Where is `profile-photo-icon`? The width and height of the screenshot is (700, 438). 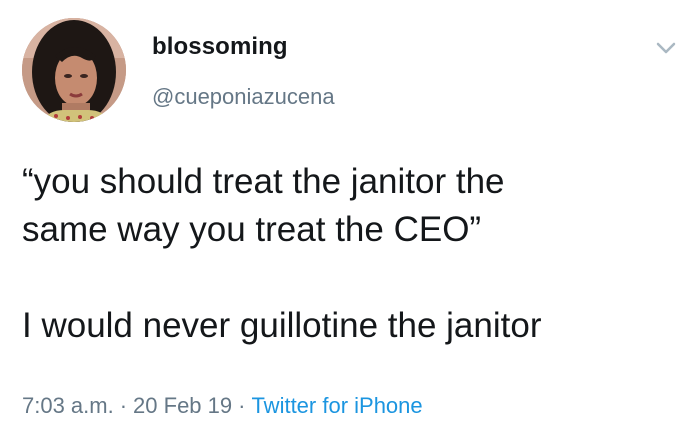 profile-photo-icon is located at coordinates (74, 70).